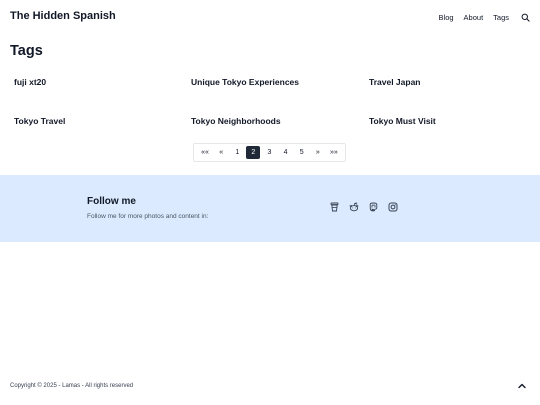  What do you see at coordinates (446, 17) in the screenshot?
I see `nav-blog-link: Blog` at bounding box center [446, 17].